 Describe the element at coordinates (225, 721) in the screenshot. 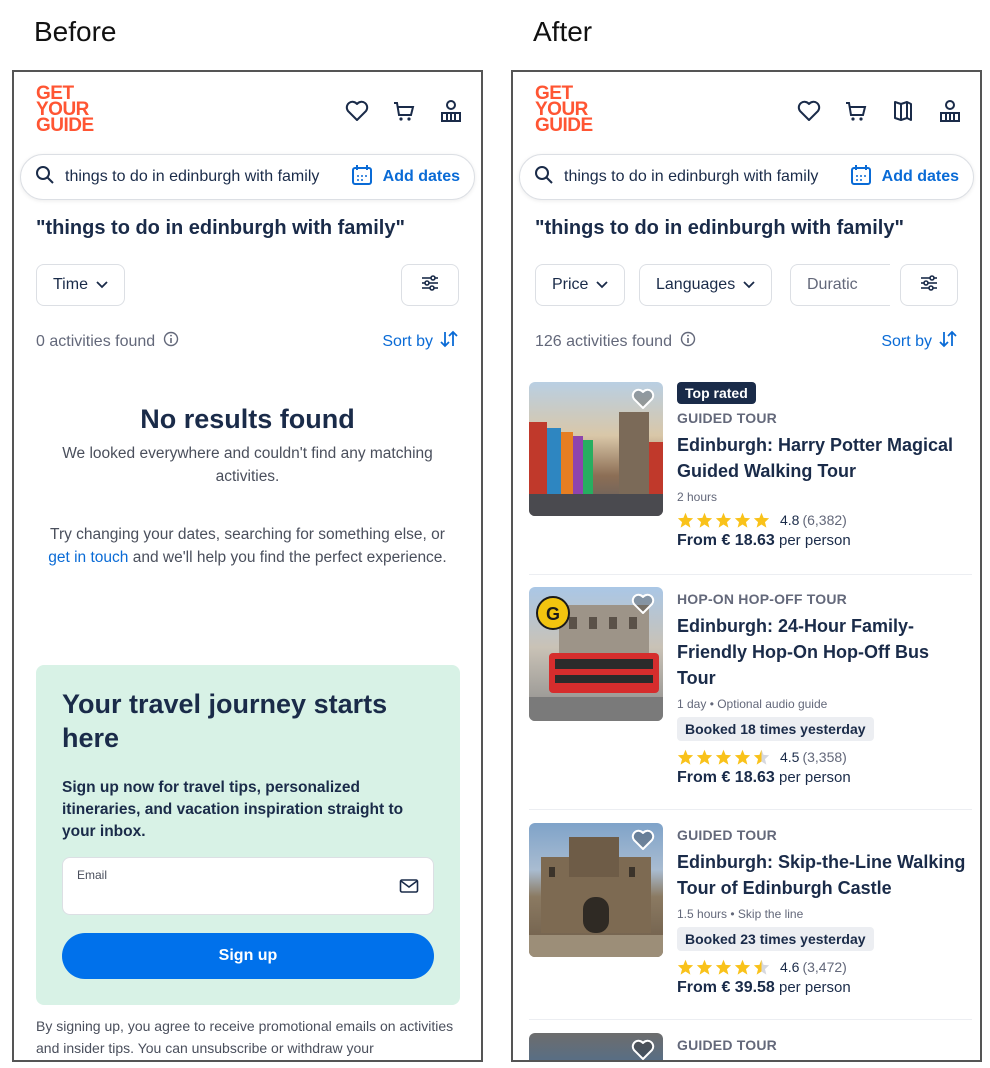

I see `signup-heading: Your travel journey starts here` at that location.